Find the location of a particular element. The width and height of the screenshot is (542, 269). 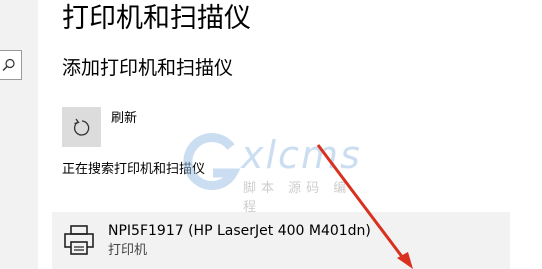

search-input is located at coordinates (11, 65).